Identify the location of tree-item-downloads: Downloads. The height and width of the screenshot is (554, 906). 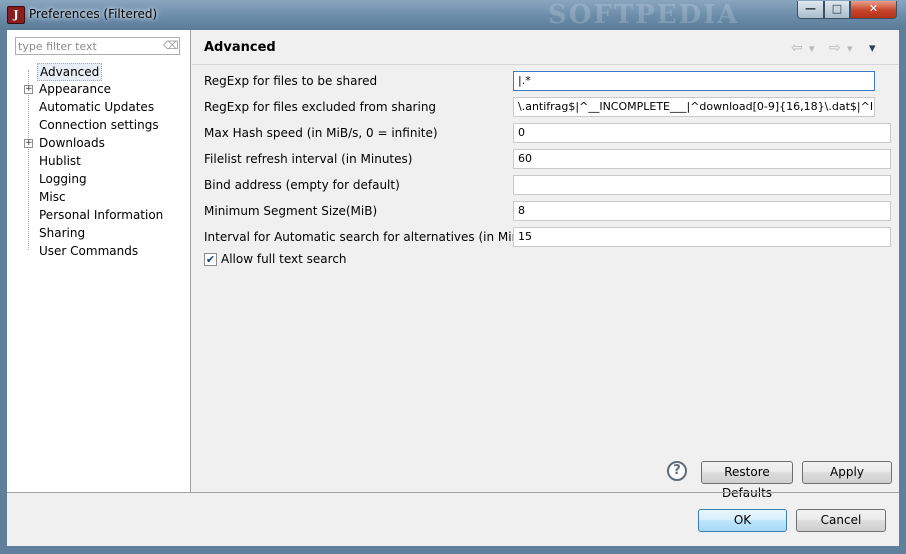
(72, 143).